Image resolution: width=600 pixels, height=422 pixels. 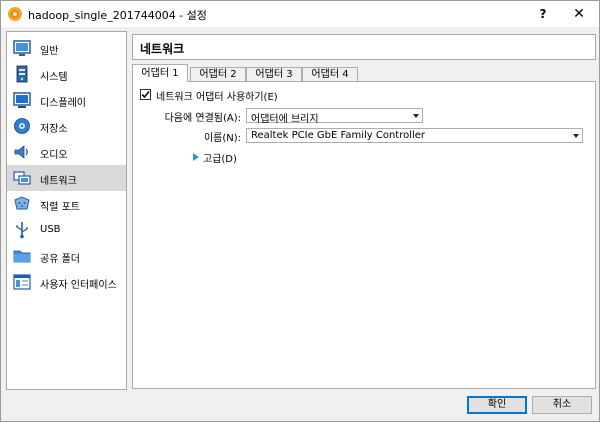 I want to click on title-bar: hadoop_single_201744004 - 설정 ? ✕, so click(x=300, y=14).